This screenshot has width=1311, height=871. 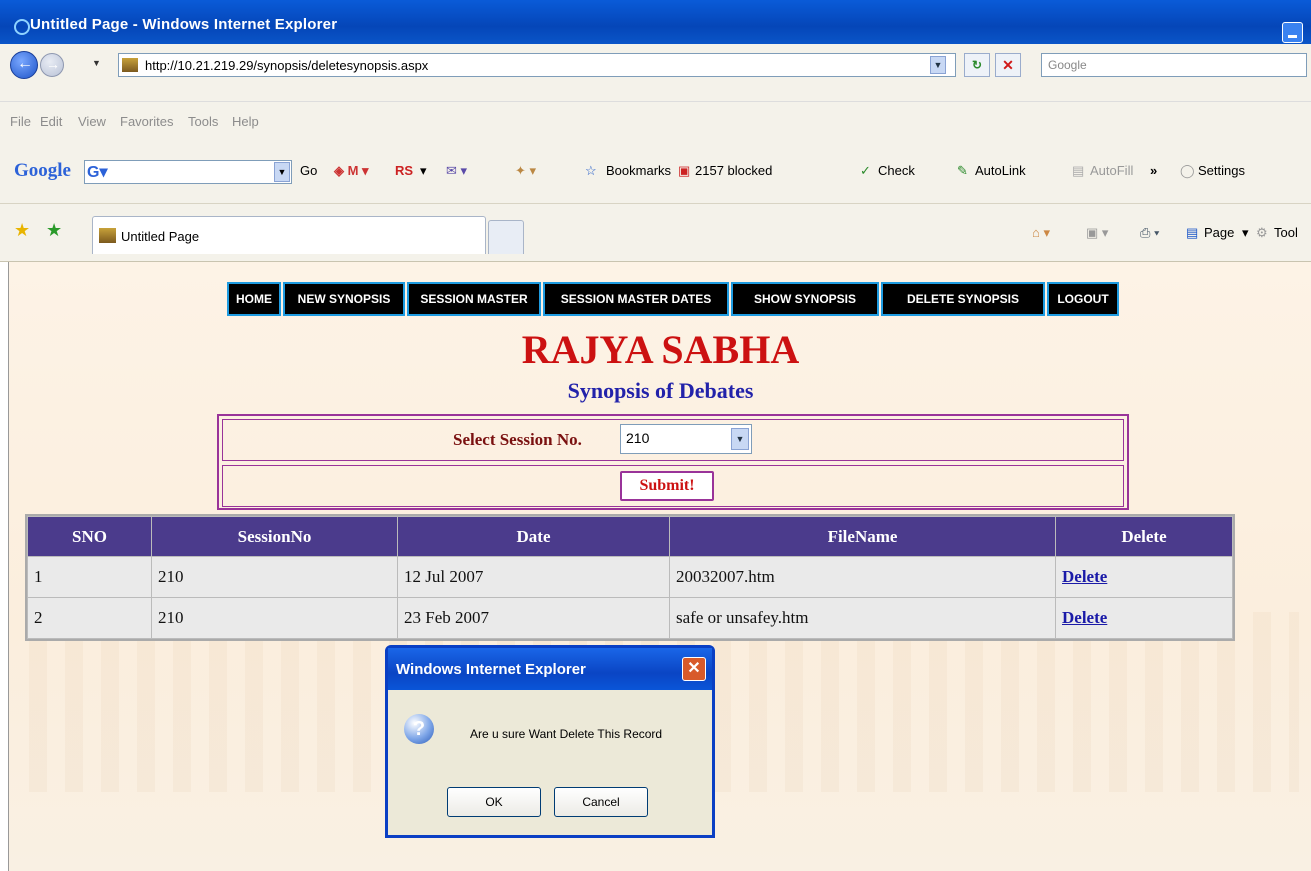 I want to click on tools-menu-button: Tool, so click(x=1286, y=232).